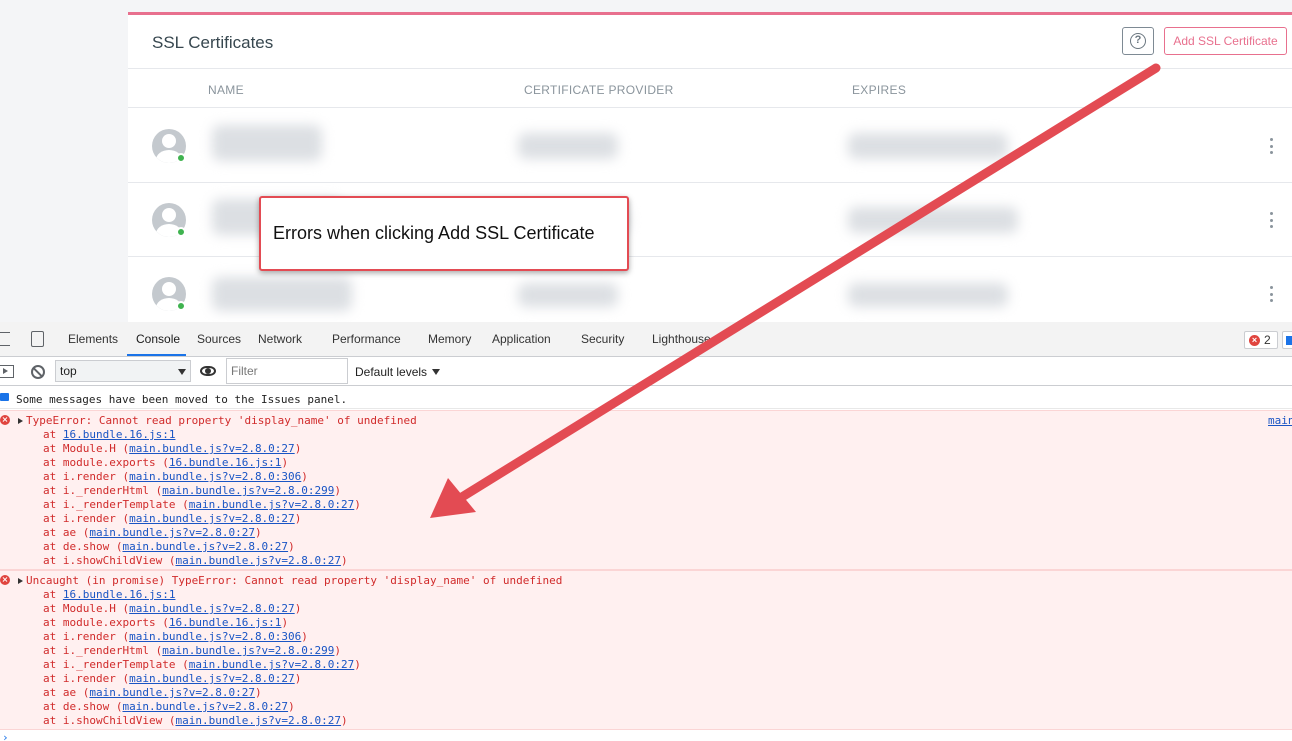 The image size is (1292, 741). What do you see at coordinates (158, 339) in the screenshot?
I see `tab-console: Console` at bounding box center [158, 339].